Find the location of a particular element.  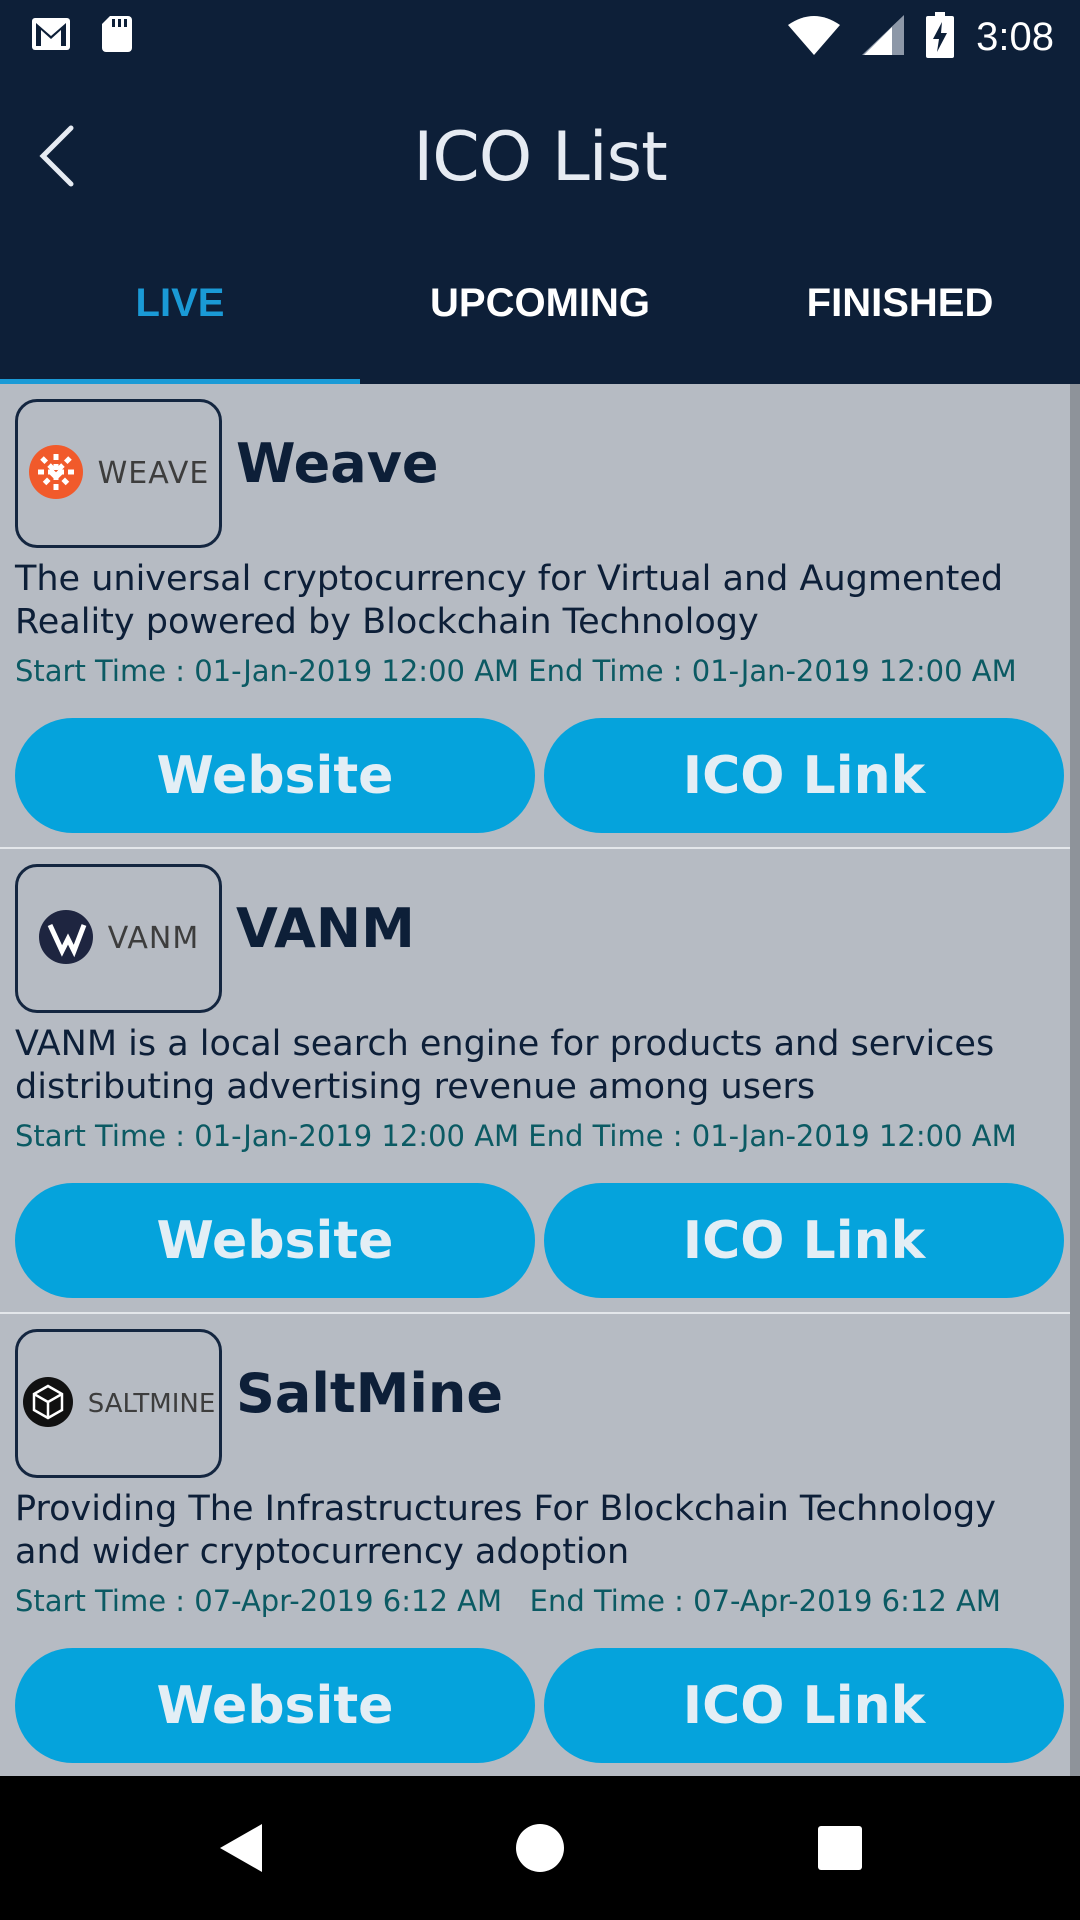

nav-home-button is located at coordinates (540, 1850).